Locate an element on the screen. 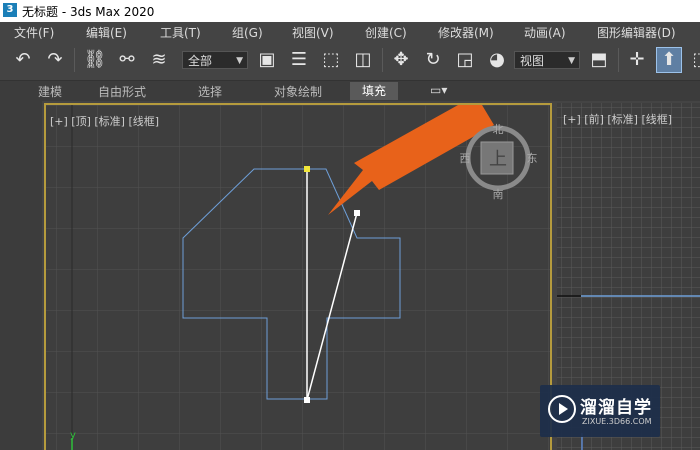 Image resolution: width=700 pixels, height=450 pixels. selection-filter-dropdown: 全部 ▼ is located at coordinates (215, 60).